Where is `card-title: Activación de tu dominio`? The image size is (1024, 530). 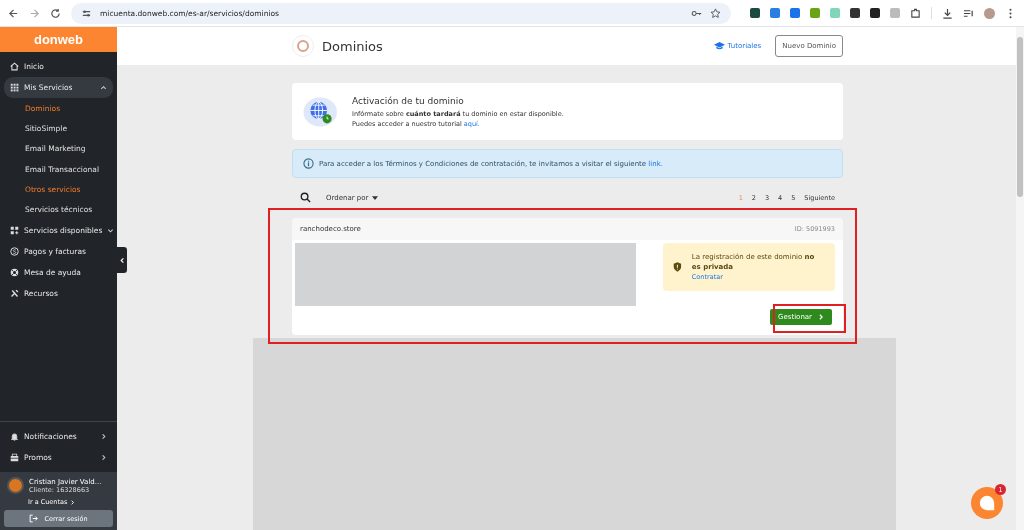
card-title: Activación de tu dominio is located at coordinates (408, 100).